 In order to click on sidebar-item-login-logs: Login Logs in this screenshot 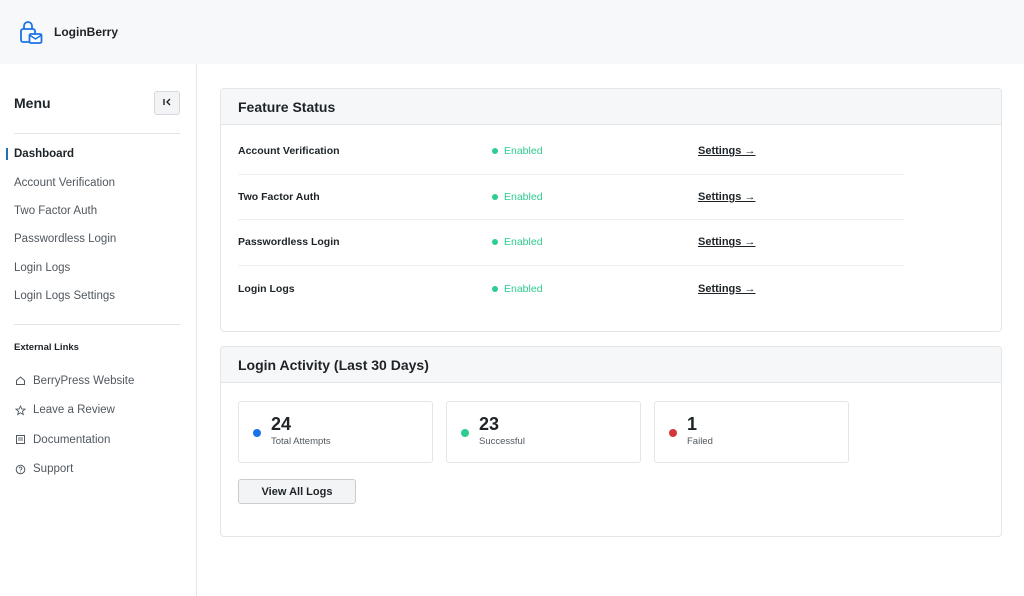, I will do `click(98, 268)`.